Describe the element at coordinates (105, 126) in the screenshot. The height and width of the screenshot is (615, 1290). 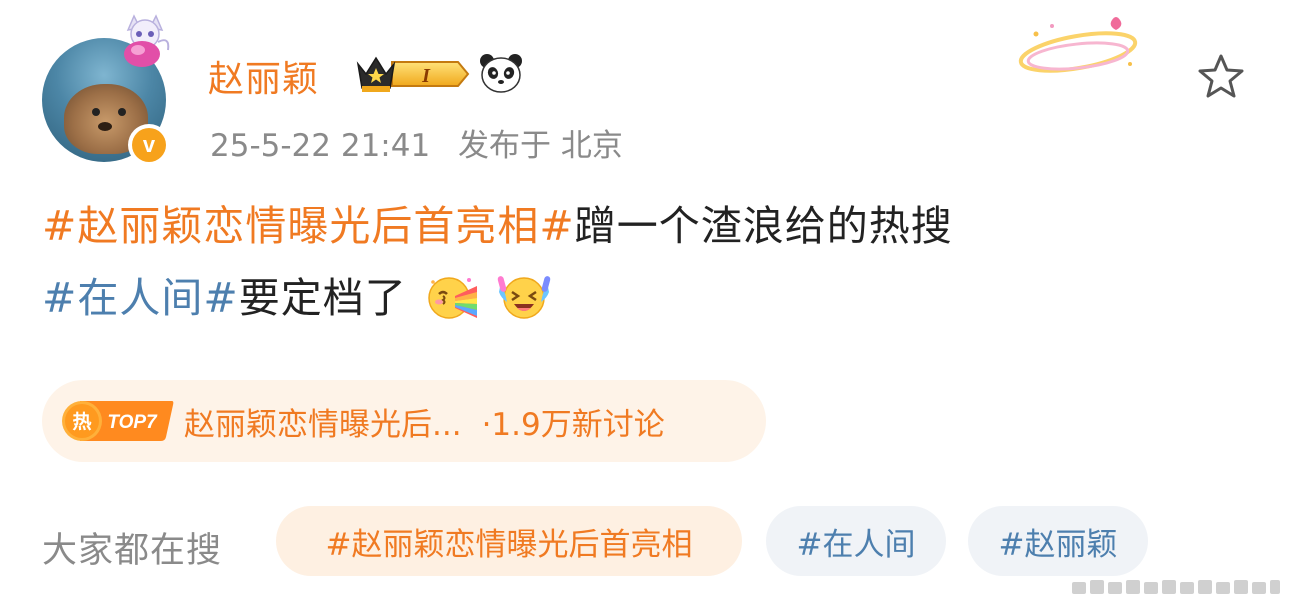
I see `avatar-nose` at that location.